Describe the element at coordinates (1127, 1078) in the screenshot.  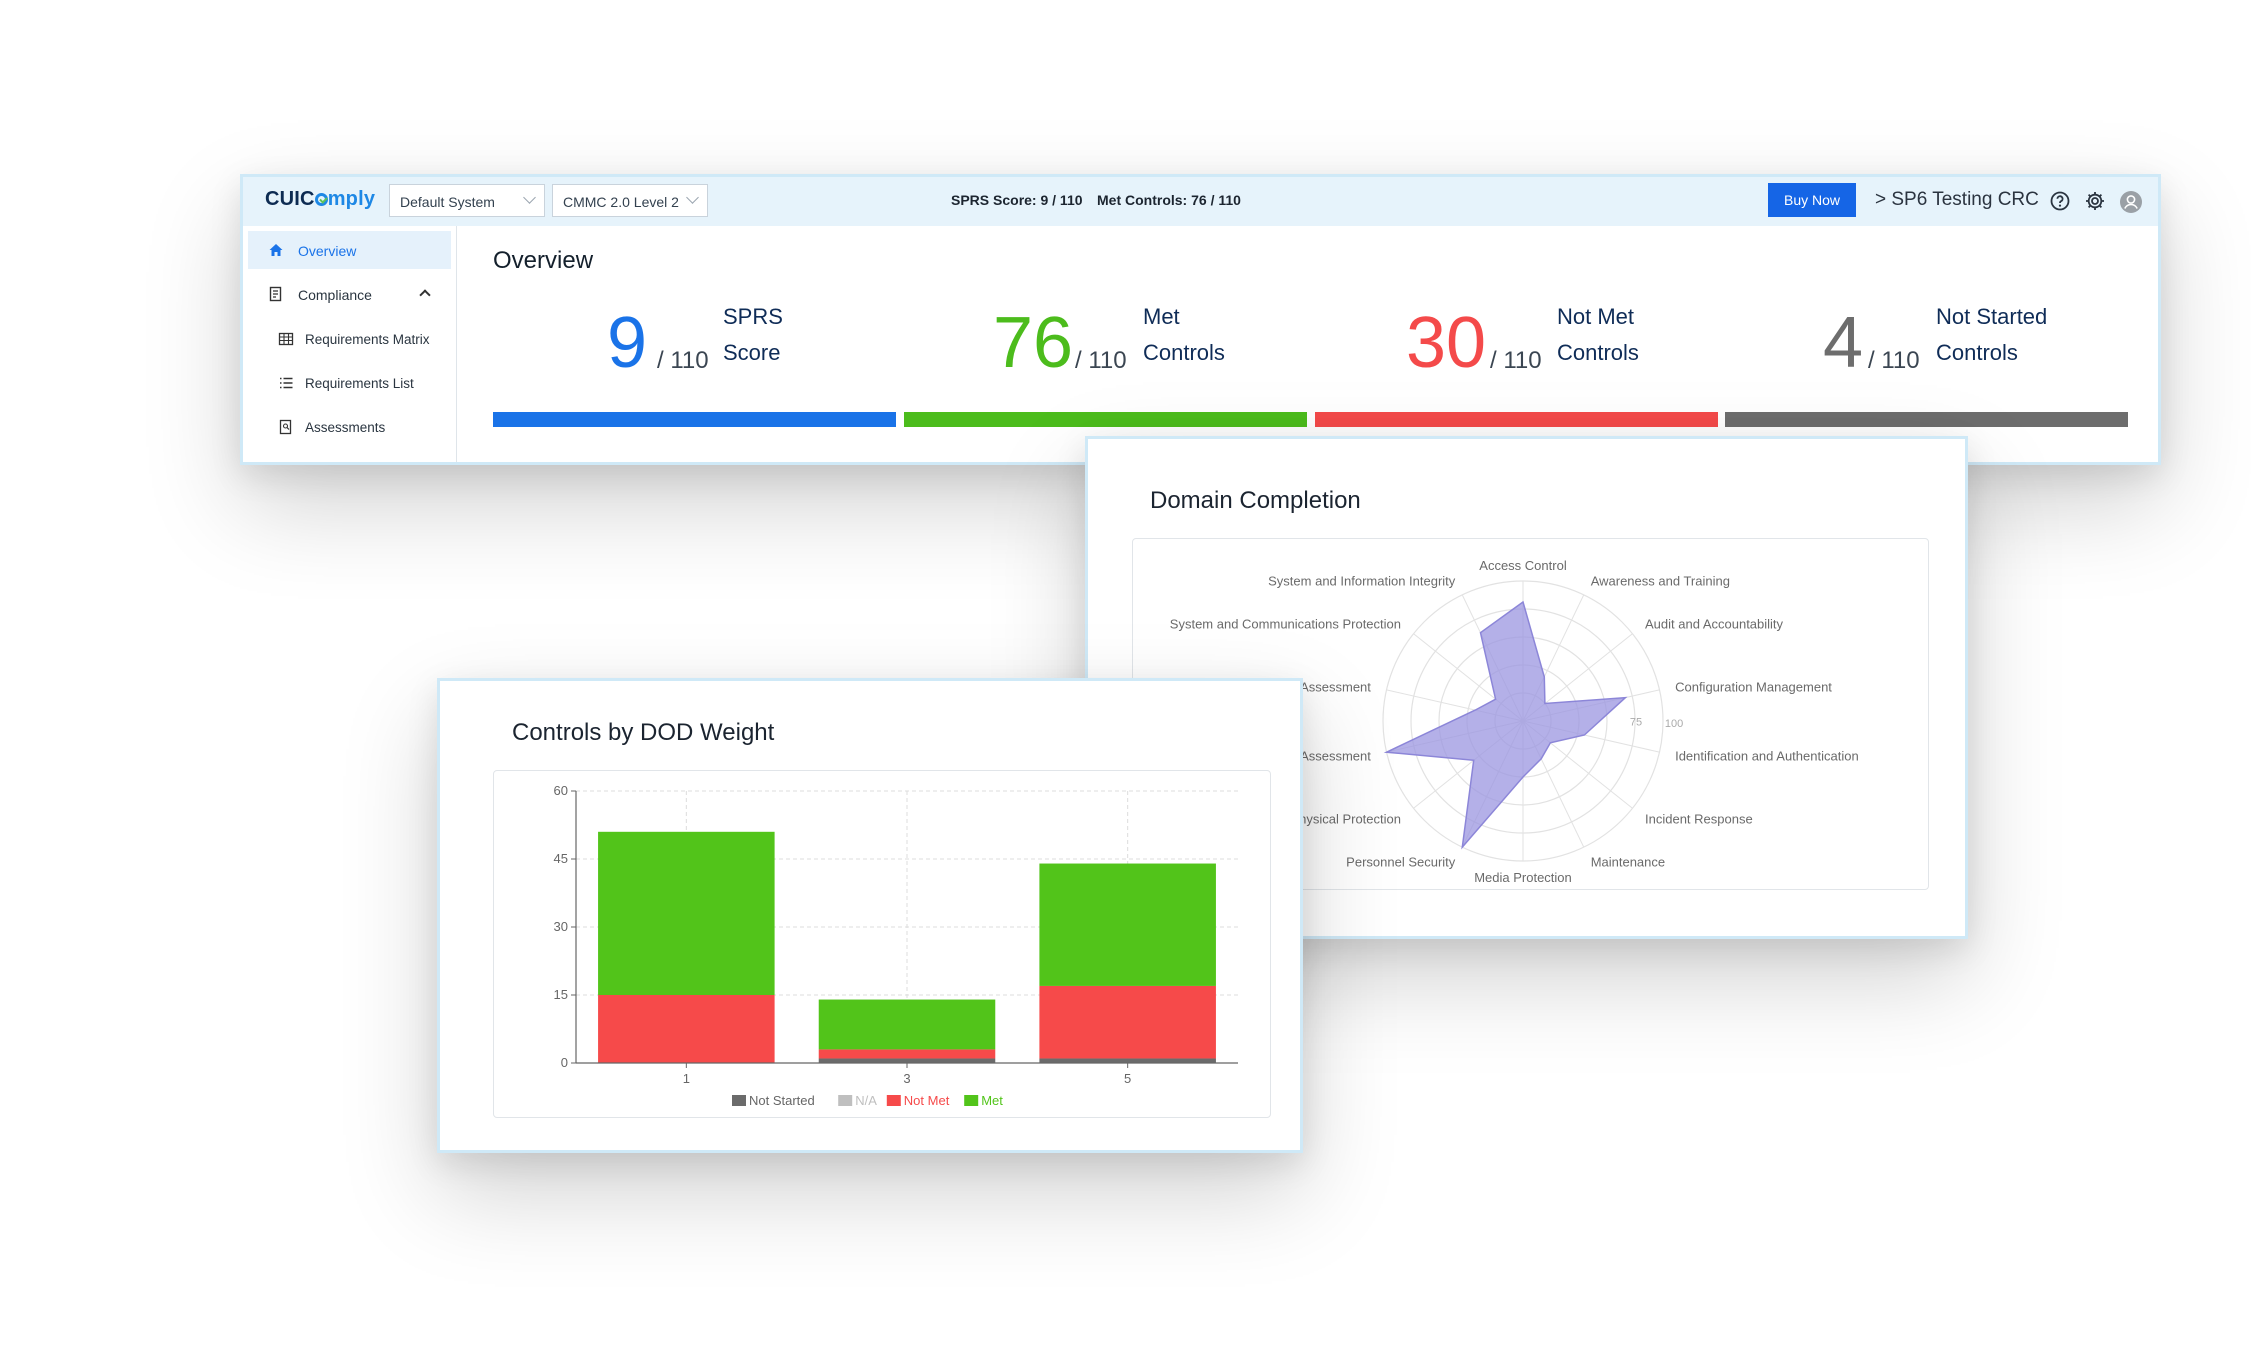
I see `x-tick-label: 5` at that location.